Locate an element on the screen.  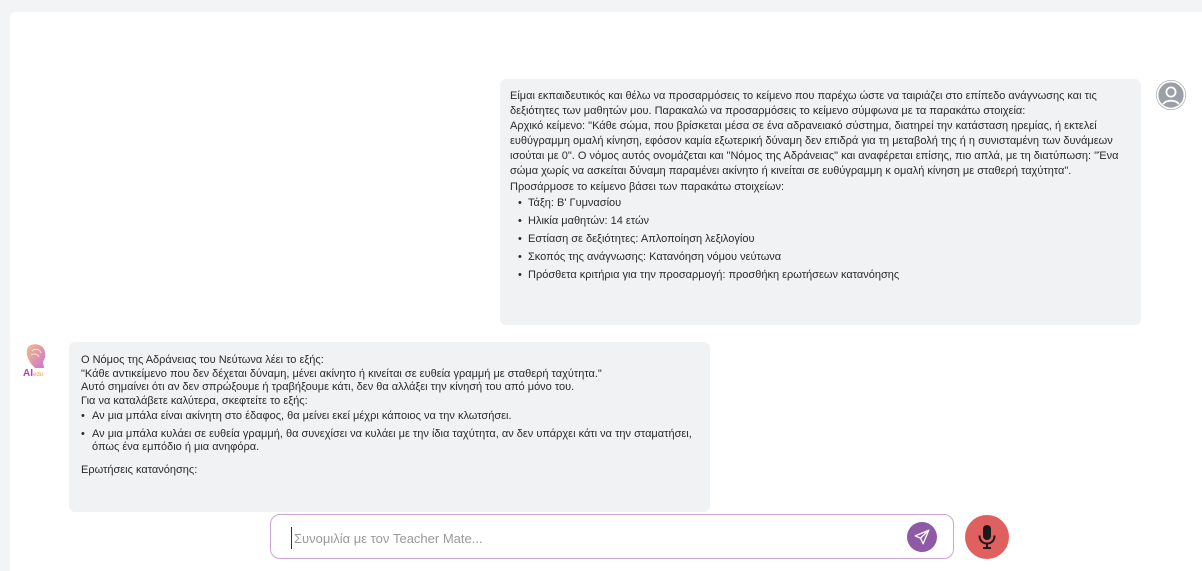
chat-input-container is located at coordinates (612, 536).